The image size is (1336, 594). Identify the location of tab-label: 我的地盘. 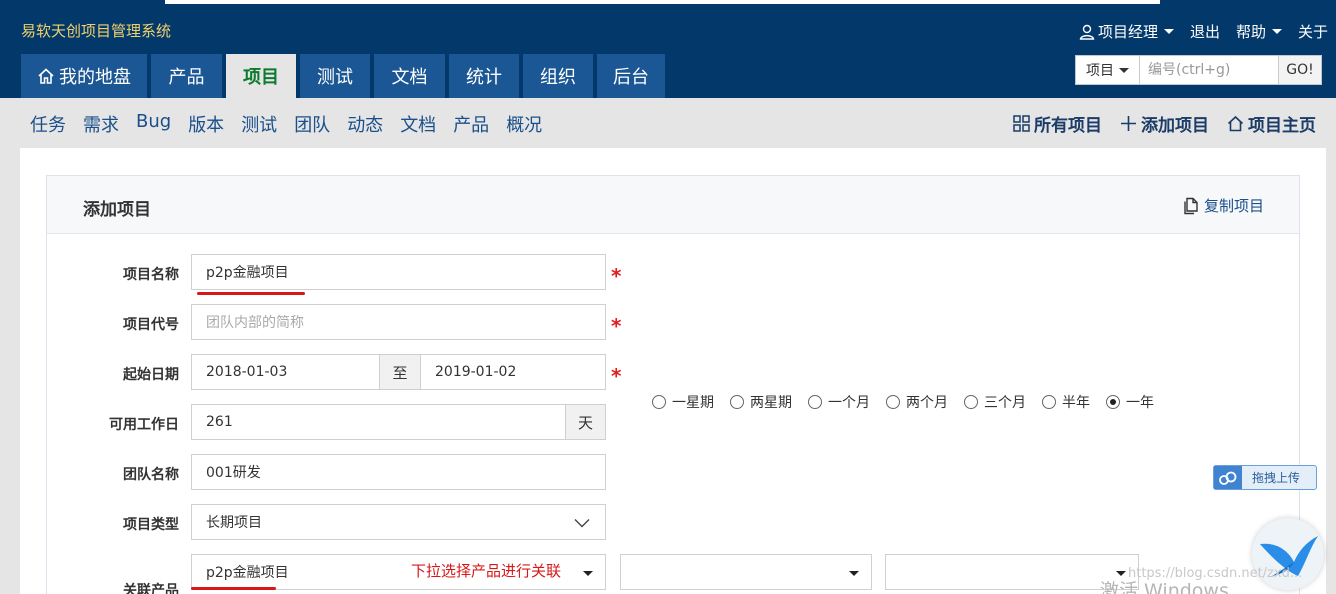
(95, 77).